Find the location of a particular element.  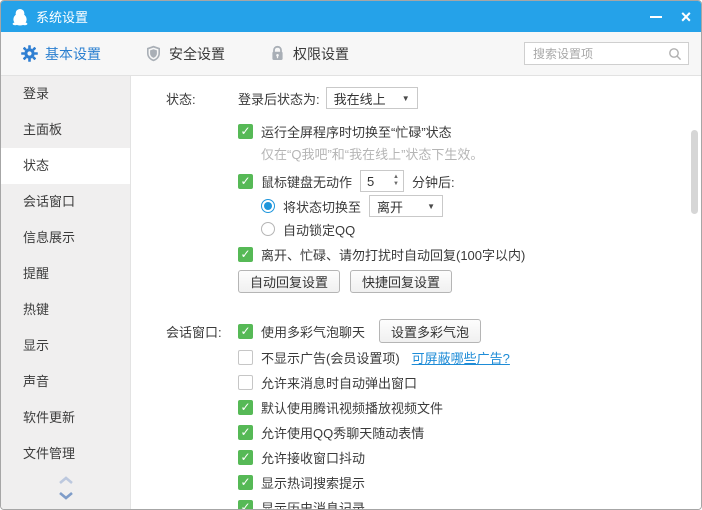

bubble-chat-label: 使用多彩气泡聊天 is located at coordinates (313, 332).